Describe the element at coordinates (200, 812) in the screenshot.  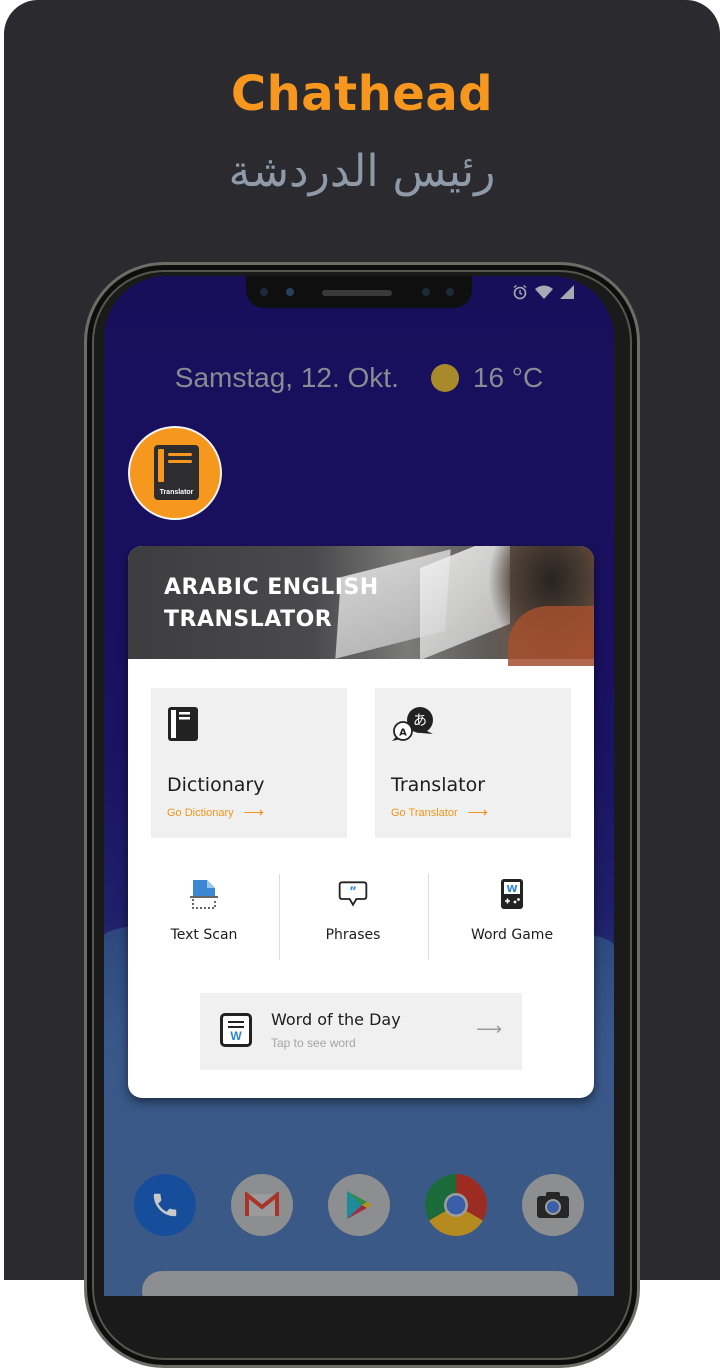
I see `go-dictionary-label: Go Dictionary` at that location.